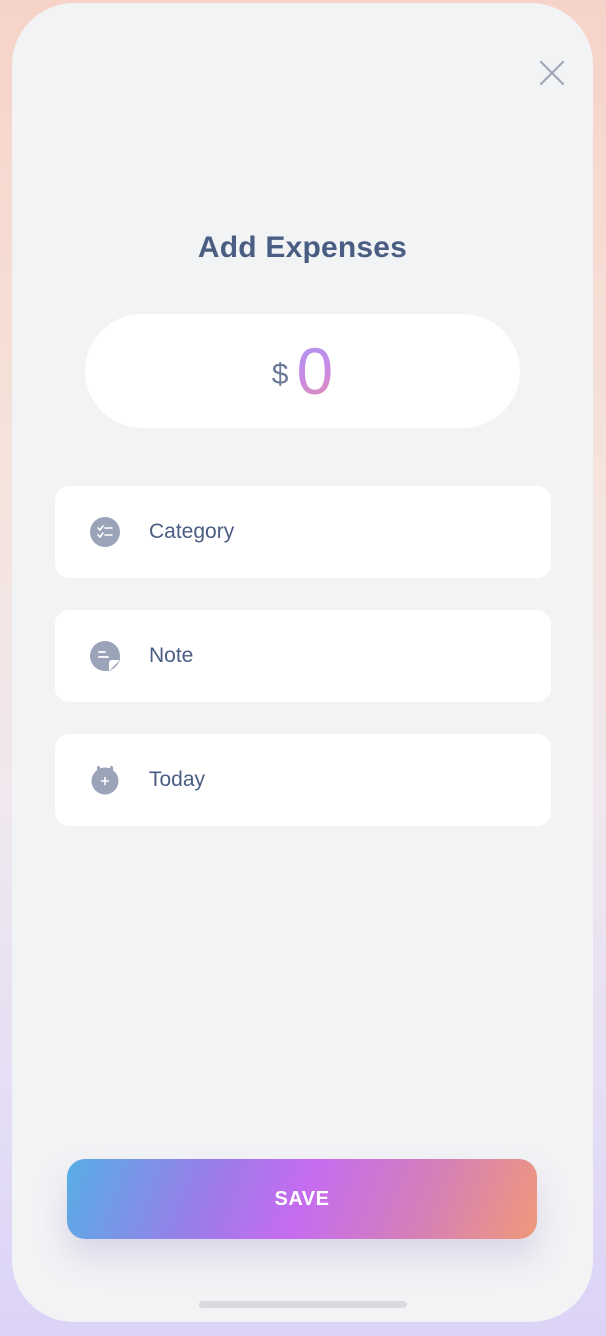  I want to click on category-label: Category, so click(192, 531).